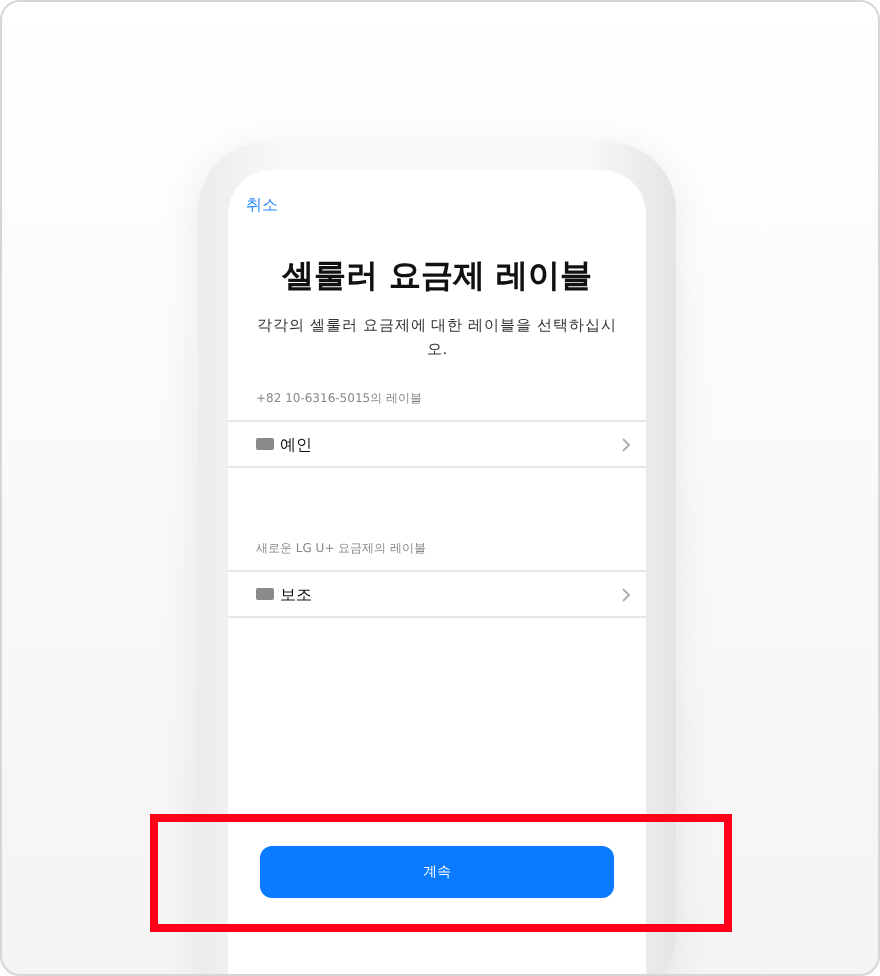 The image size is (880, 976). I want to click on row-label: 예인, so click(297, 444).